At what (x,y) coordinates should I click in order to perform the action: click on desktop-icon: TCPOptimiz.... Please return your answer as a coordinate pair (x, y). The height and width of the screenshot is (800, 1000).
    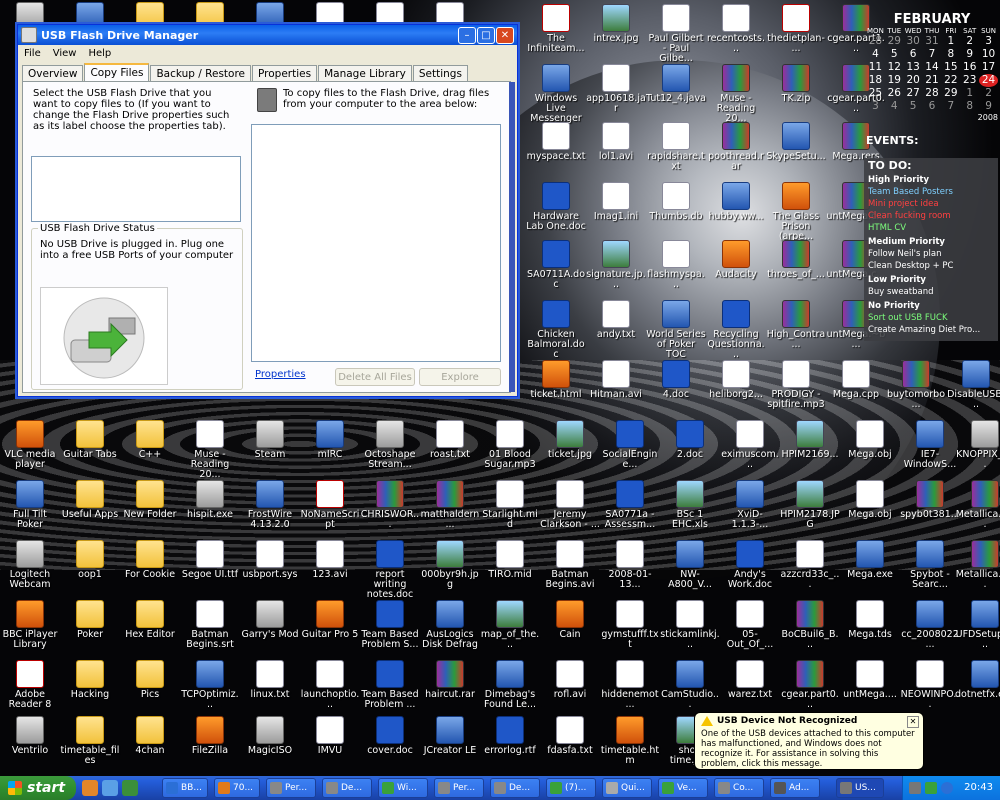
    Looking at the image, I should click on (210, 685).